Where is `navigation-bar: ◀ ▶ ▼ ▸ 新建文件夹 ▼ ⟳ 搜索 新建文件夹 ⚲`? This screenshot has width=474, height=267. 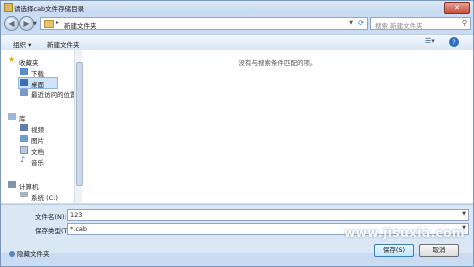 navigation-bar: ◀ ▶ ▼ ▸ 新建文件夹 ▼ ⟳ 搜索 新建文件夹 ⚲ is located at coordinates (237, 23).